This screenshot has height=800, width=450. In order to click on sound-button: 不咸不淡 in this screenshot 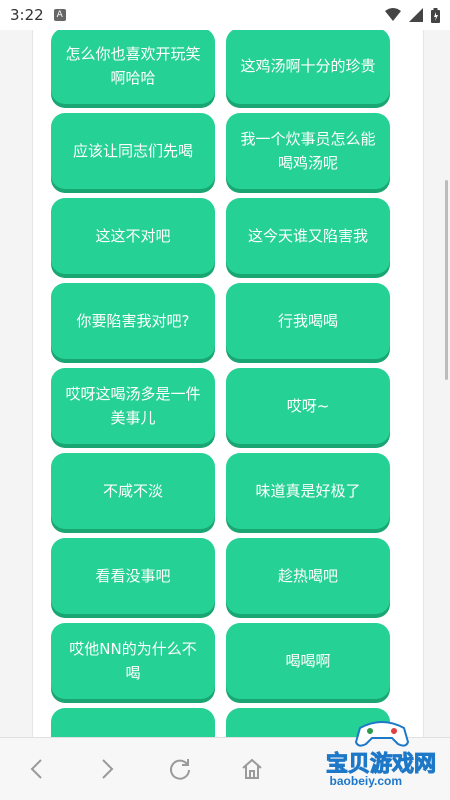, I will do `click(133, 491)`.